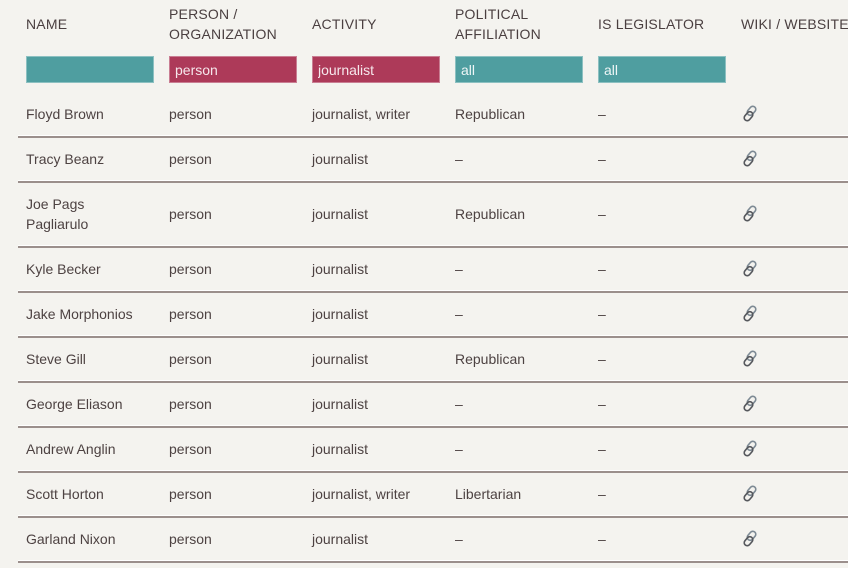 The width and height of the screenshot is (848, 568). I want to click on name-cell: Scott Horton, so click(65, 494).